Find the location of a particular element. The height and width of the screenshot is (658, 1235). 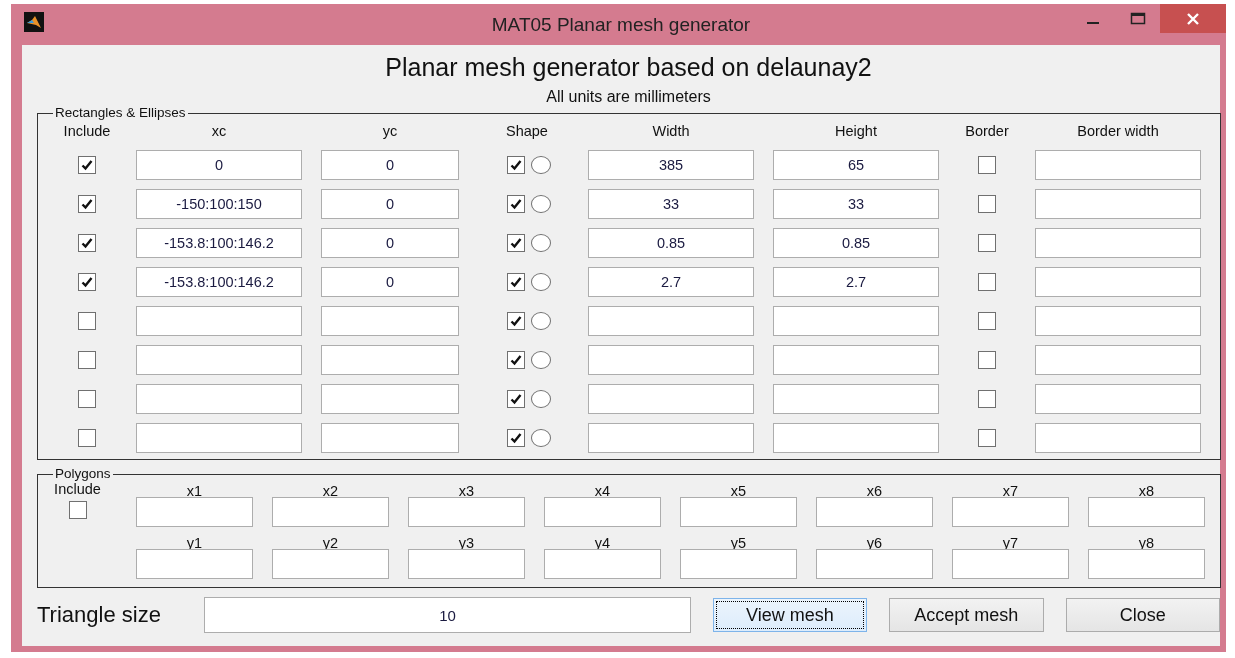

column-header: xc is located at coordinates (219, 132).